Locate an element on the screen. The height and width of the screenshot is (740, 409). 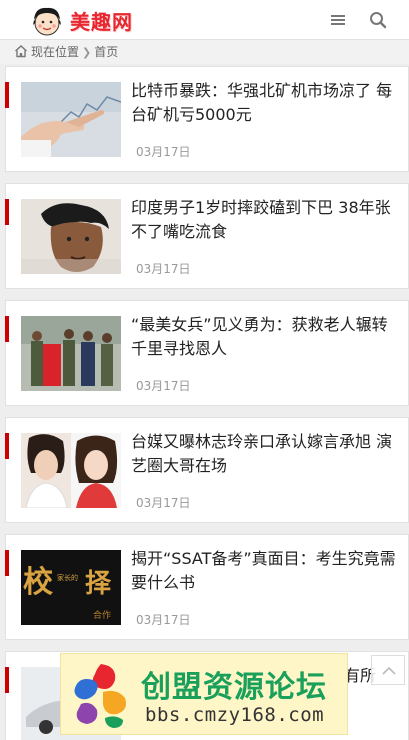
svg-text: 合作 is located at coordinates (102, 615).